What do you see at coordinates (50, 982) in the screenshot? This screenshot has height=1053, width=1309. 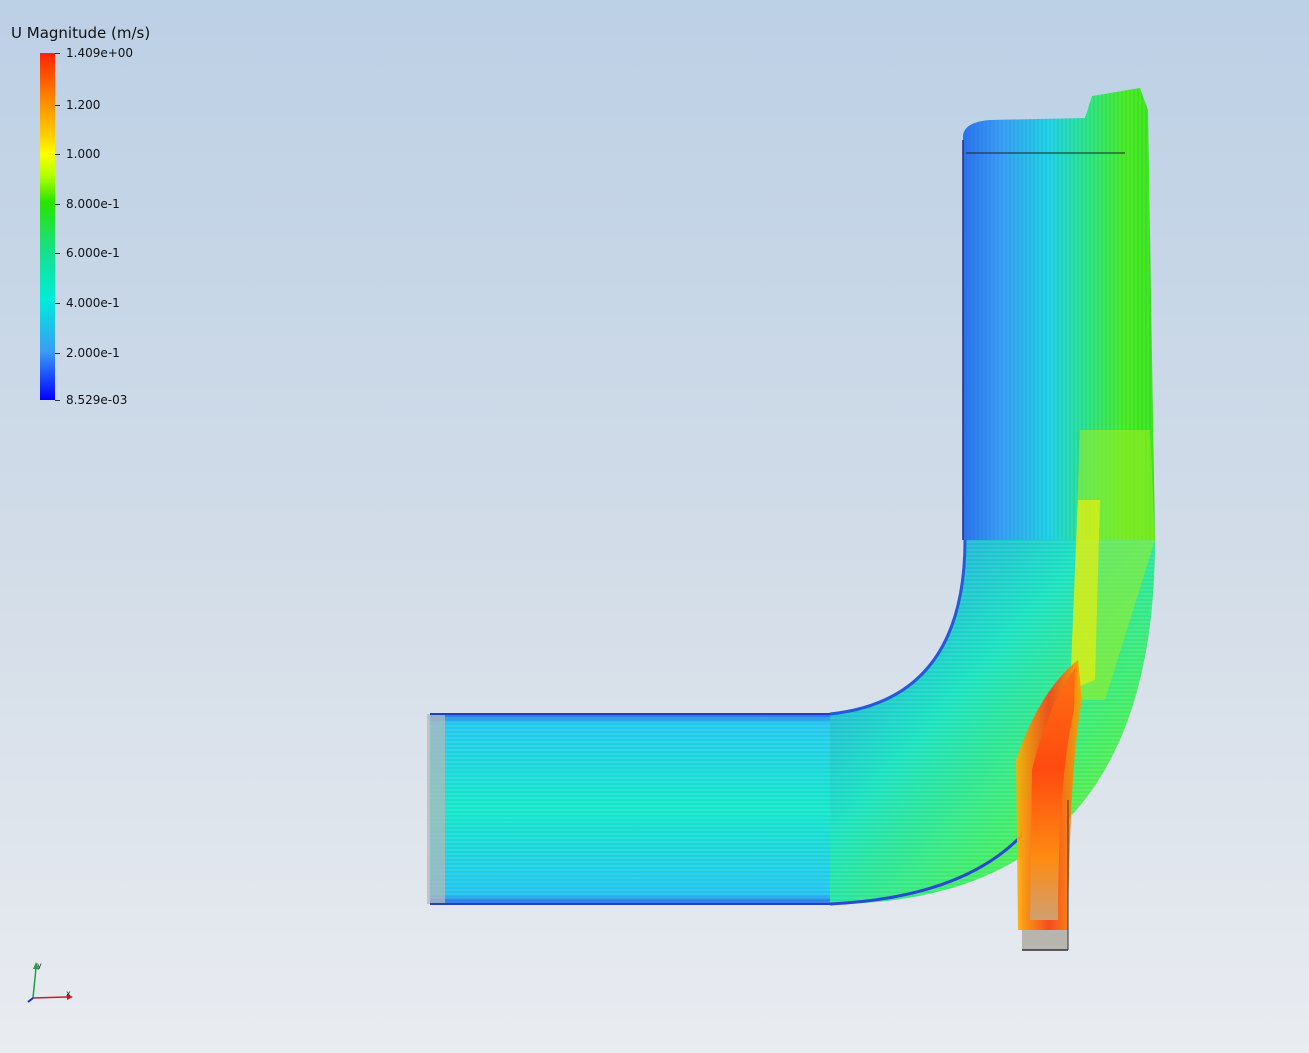 I see `orientation-axes: x y` at bounding box center [50, 982].